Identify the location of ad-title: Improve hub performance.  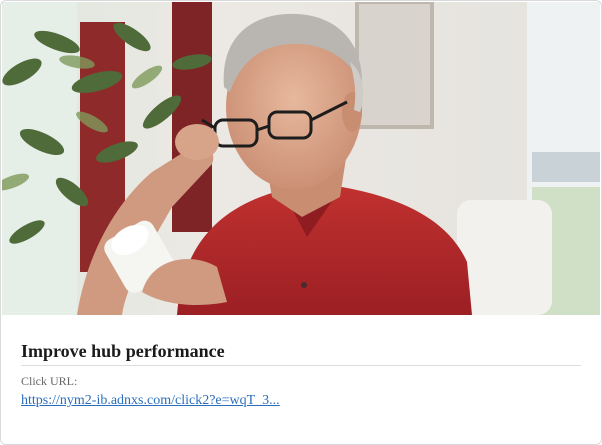
(301, 340).